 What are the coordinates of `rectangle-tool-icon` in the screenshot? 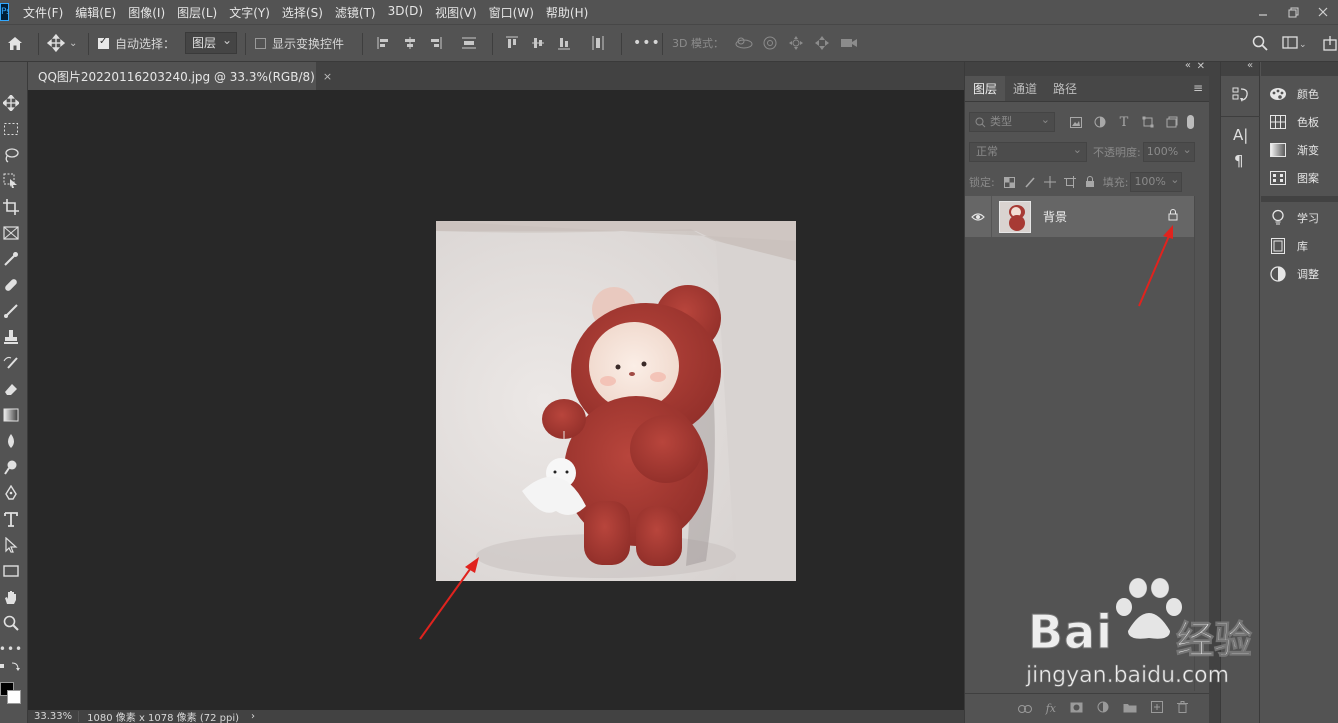 It's located at (11, 571).